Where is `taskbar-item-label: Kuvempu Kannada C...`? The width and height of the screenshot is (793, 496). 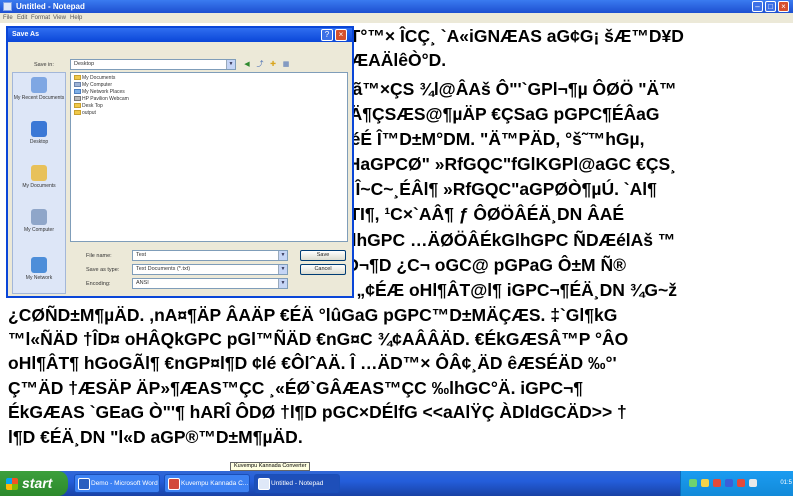
taskbar-item-label: Kuvempu Kannada C... is located at coordinates (215, 483).